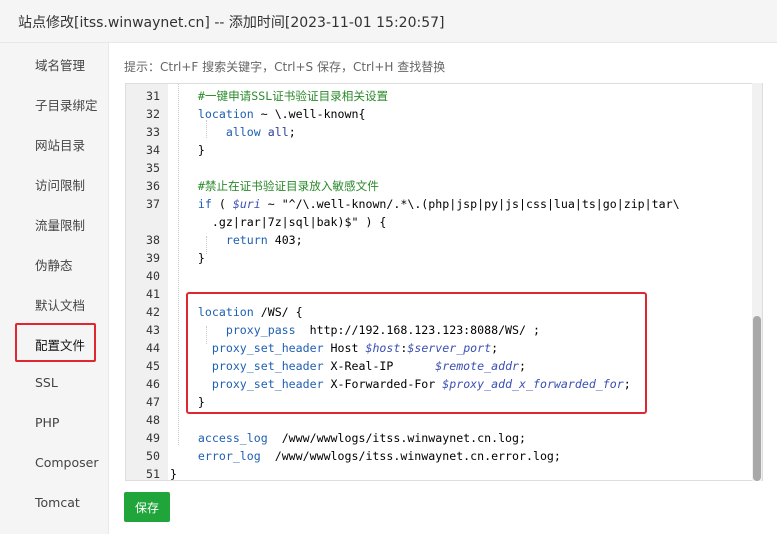  I want to click on sidebar-item-label: 流量限制, so click(60, 225).